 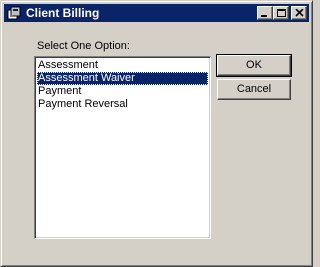 What do you see at coordinates (83, 46) in the screenshot?
I see `select-option-label: Select One Option:` at bounding box center [83, 46].